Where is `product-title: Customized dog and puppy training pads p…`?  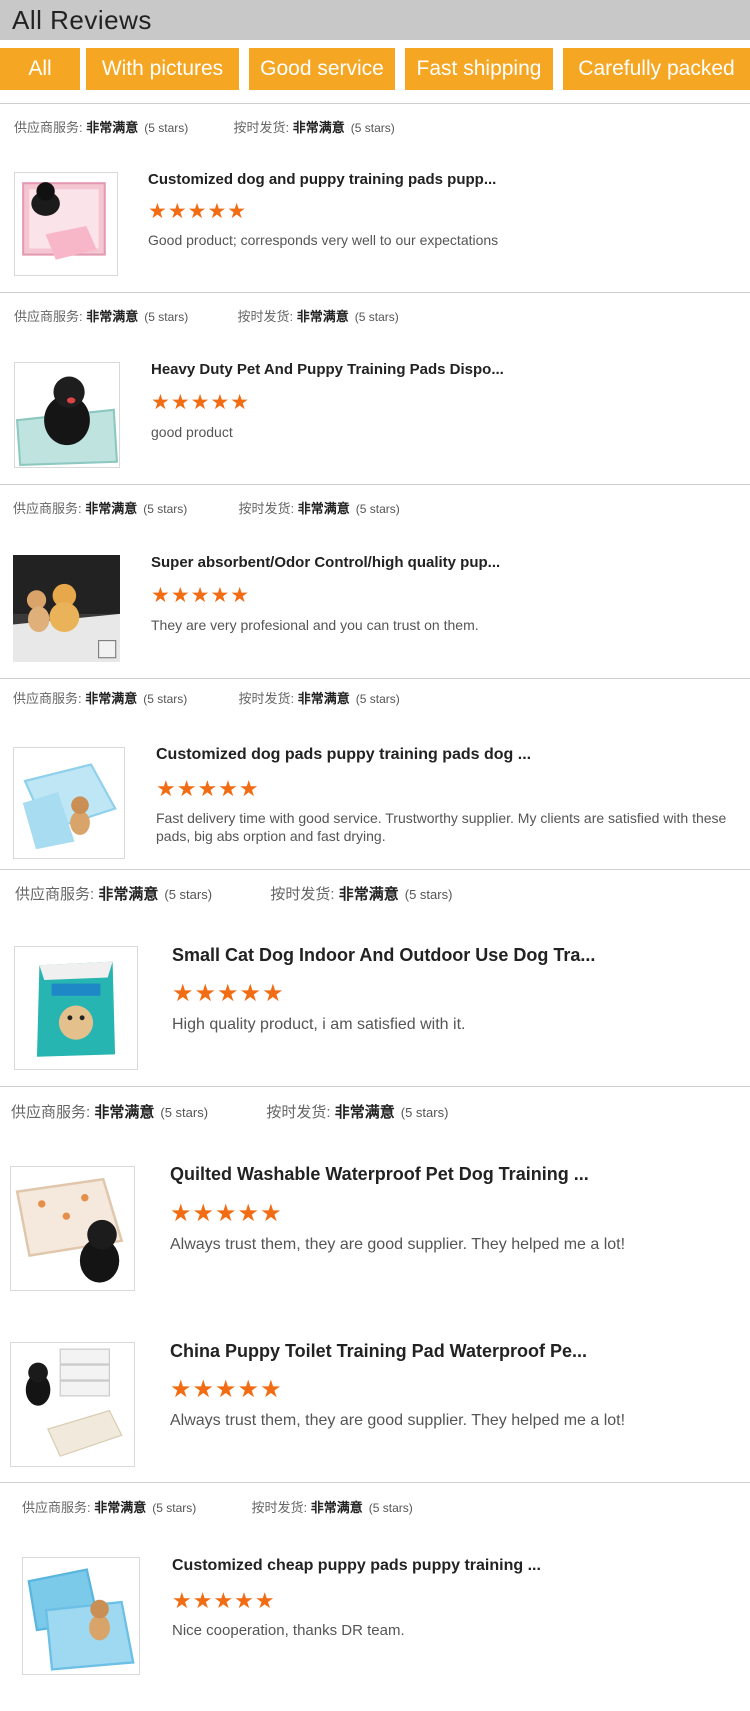 product-title: Customized dog and puppy training pads p… is located at coordinates (322, 179).